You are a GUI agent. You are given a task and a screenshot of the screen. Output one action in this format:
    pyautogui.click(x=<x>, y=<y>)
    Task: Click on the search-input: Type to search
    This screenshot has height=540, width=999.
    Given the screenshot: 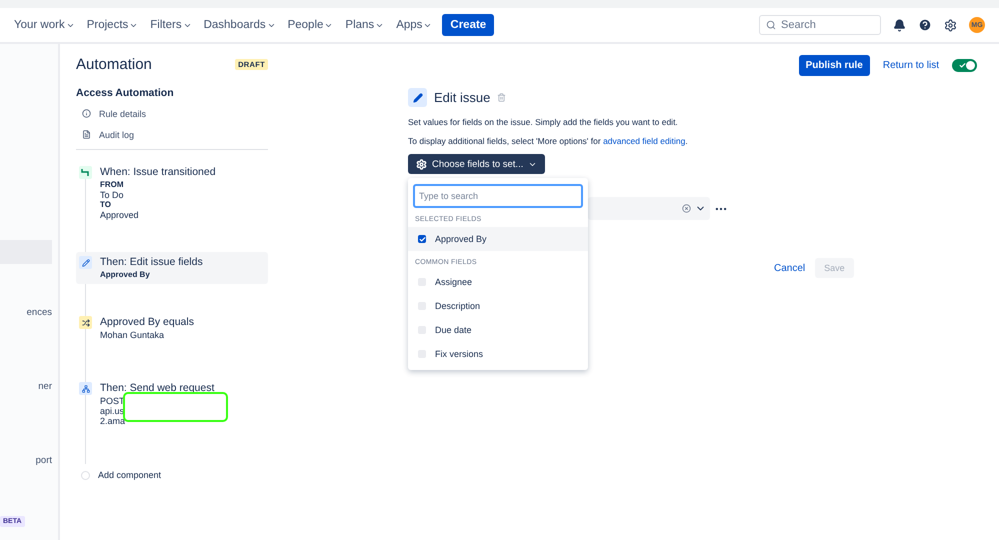 What is the action you would take?
    pyautogui.click(x=498, y=196)
    